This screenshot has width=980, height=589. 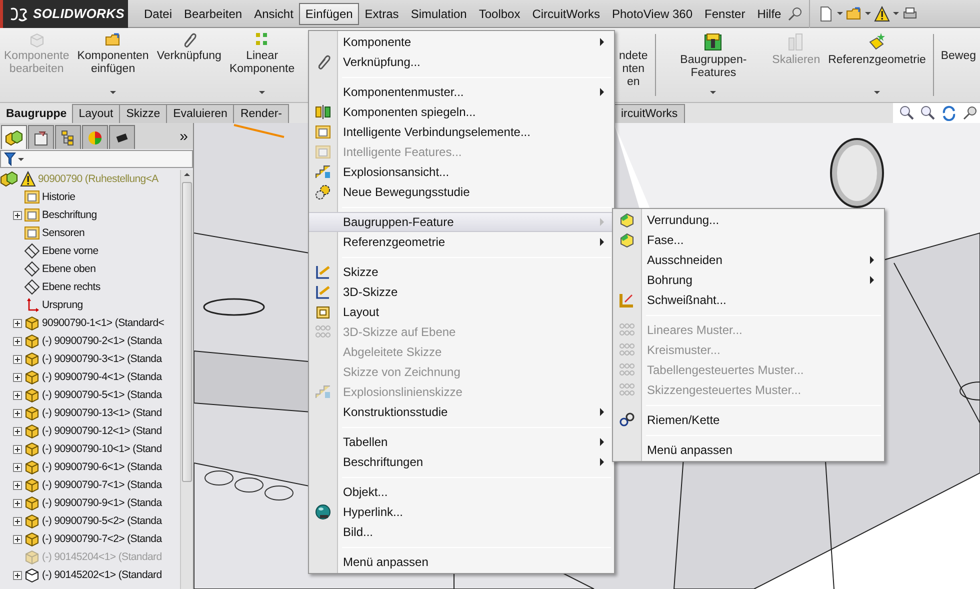 What do you see at coordinates (652, 13) in the screenshot?
I see `menu-bar-item: PhotoView 360` at bounding box center [652, 13].